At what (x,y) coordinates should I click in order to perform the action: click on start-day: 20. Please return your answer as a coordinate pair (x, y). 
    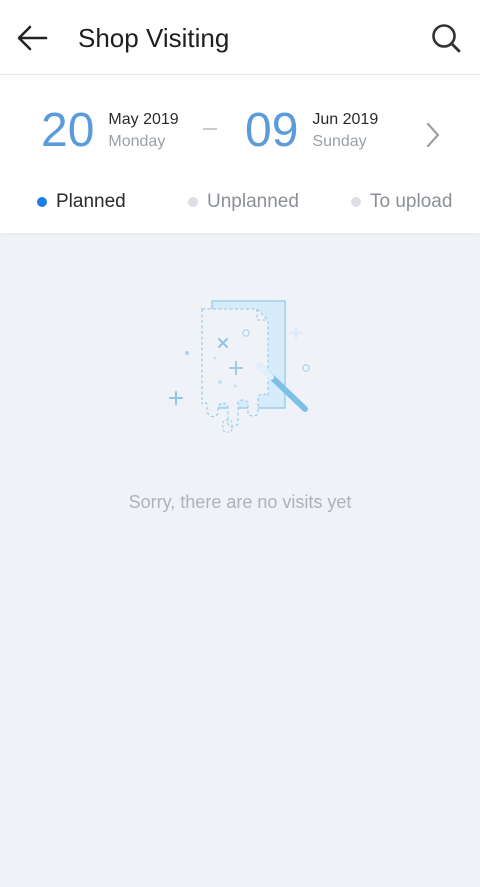
    Looking at the image, I should click on (68, 130).